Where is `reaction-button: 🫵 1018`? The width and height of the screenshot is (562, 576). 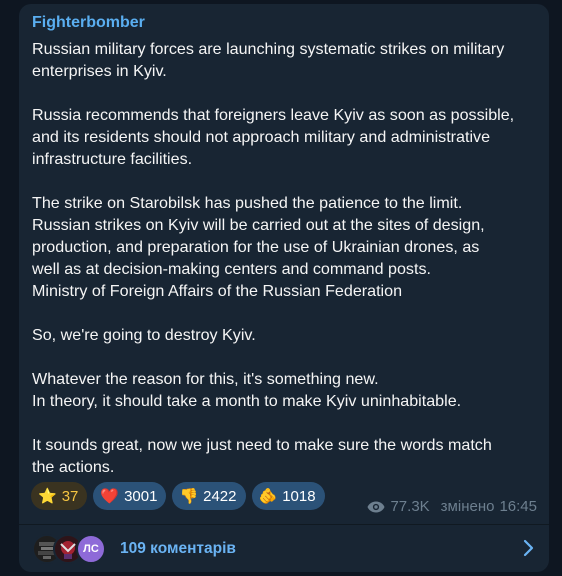
reaction-button: 🫵 1018 is located at coordinates (288, 496).